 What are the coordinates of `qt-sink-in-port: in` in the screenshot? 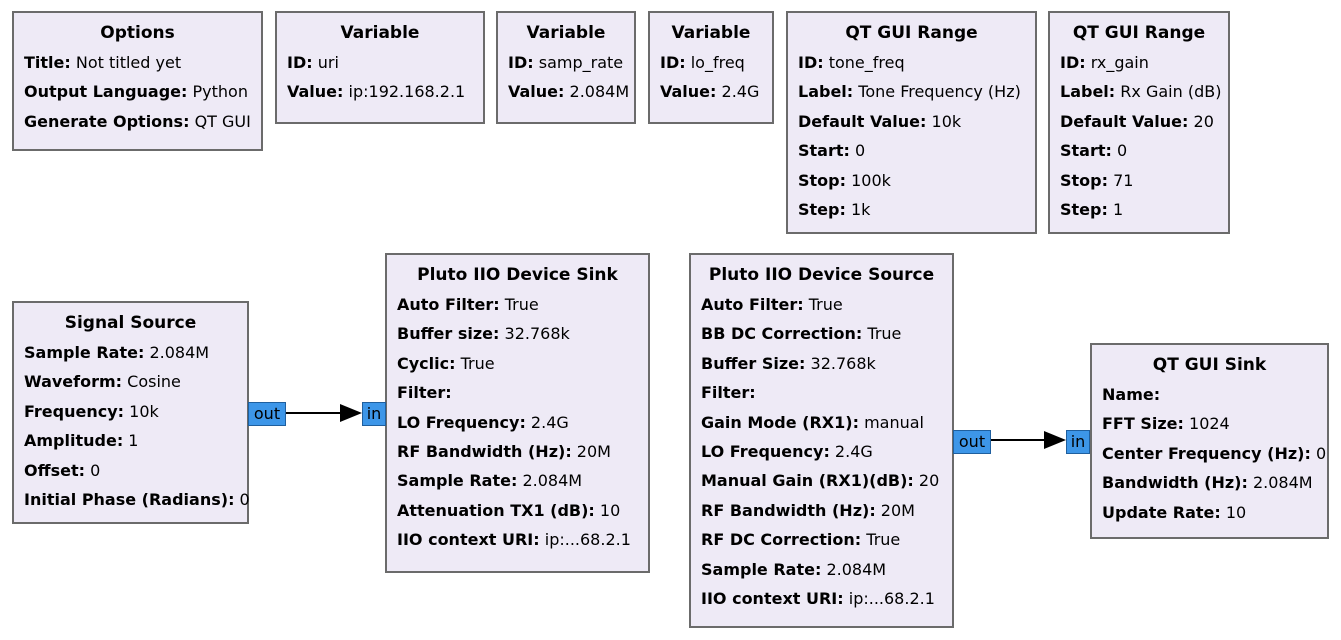 It's located at (1078, 442).